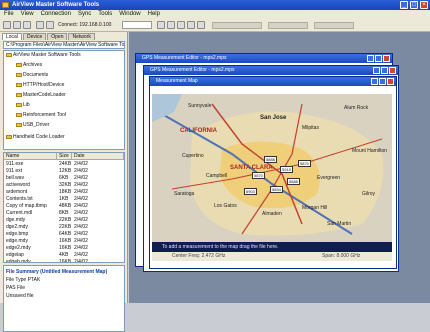 The image size is (430, 332). I want to click on connect-label: Connect: 192.168.0.100, so click(84, 25).